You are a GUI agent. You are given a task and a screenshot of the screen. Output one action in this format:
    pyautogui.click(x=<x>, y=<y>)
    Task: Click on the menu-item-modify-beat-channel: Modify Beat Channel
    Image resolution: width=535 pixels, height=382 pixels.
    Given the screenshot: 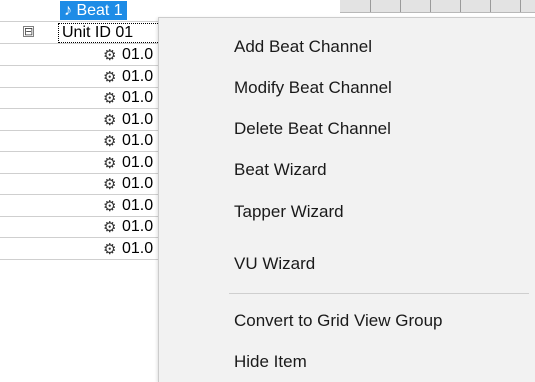 What is the action you would take?
    pyautogui.click(x=347, y=88)
    